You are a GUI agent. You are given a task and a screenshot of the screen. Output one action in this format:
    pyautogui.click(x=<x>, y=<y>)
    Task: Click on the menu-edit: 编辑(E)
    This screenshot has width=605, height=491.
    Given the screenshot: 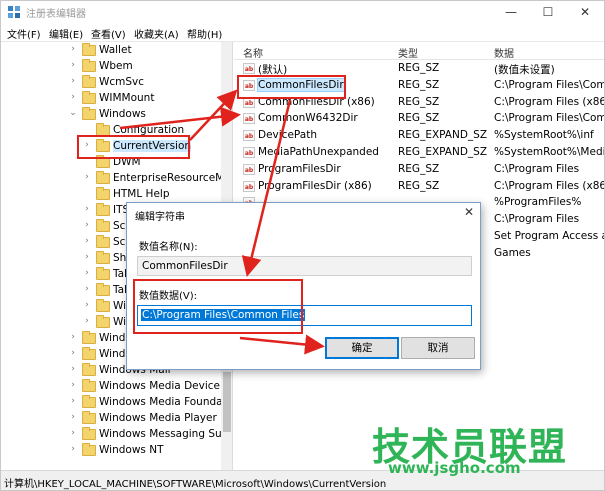 What is the action you would take?
    pyautogui.click(x=66, y=33)
    